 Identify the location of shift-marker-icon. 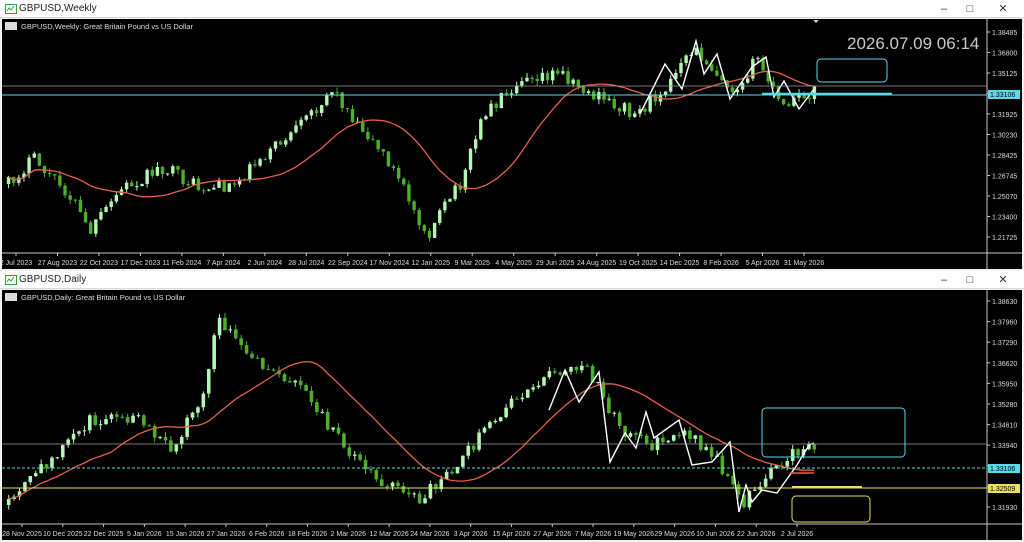
(816, 21).